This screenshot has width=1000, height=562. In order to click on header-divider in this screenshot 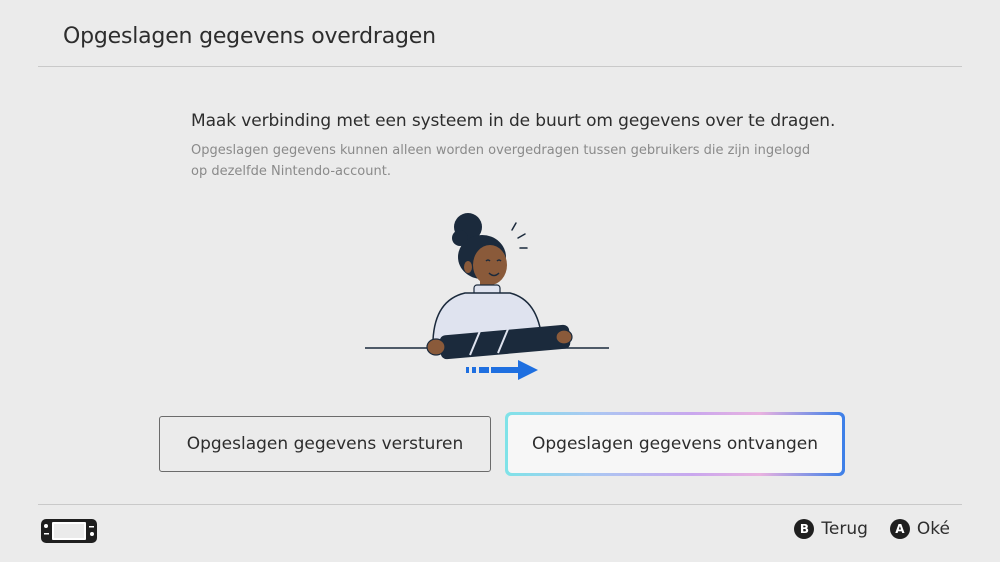, I will do `click(500, 66)`.